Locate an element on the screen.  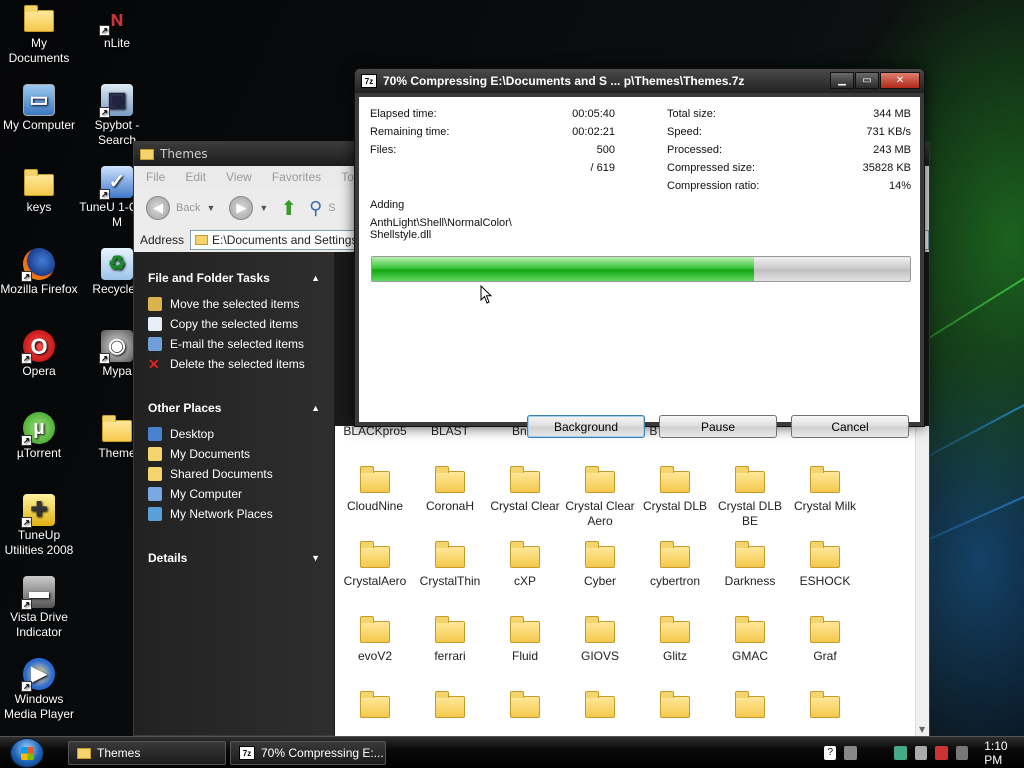
file-folder-tasks-header: File and Folder Tasks ▲ is located at coordinates (234, 278).